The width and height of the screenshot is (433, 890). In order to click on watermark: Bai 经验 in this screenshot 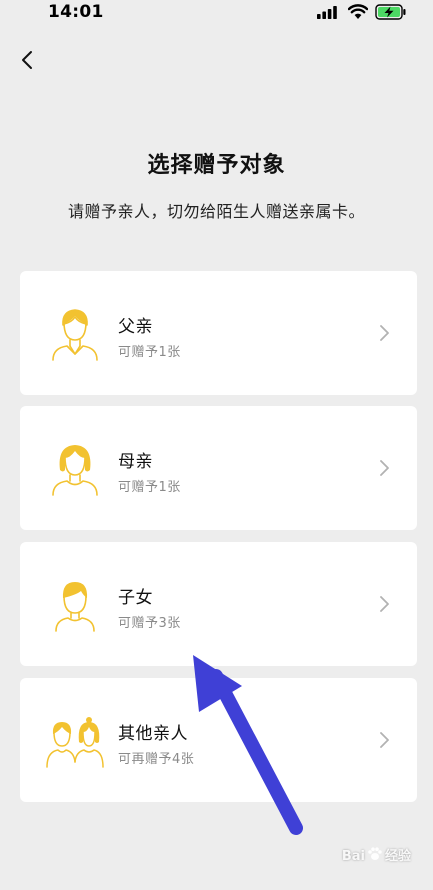, I will do `click(376, 854)`.